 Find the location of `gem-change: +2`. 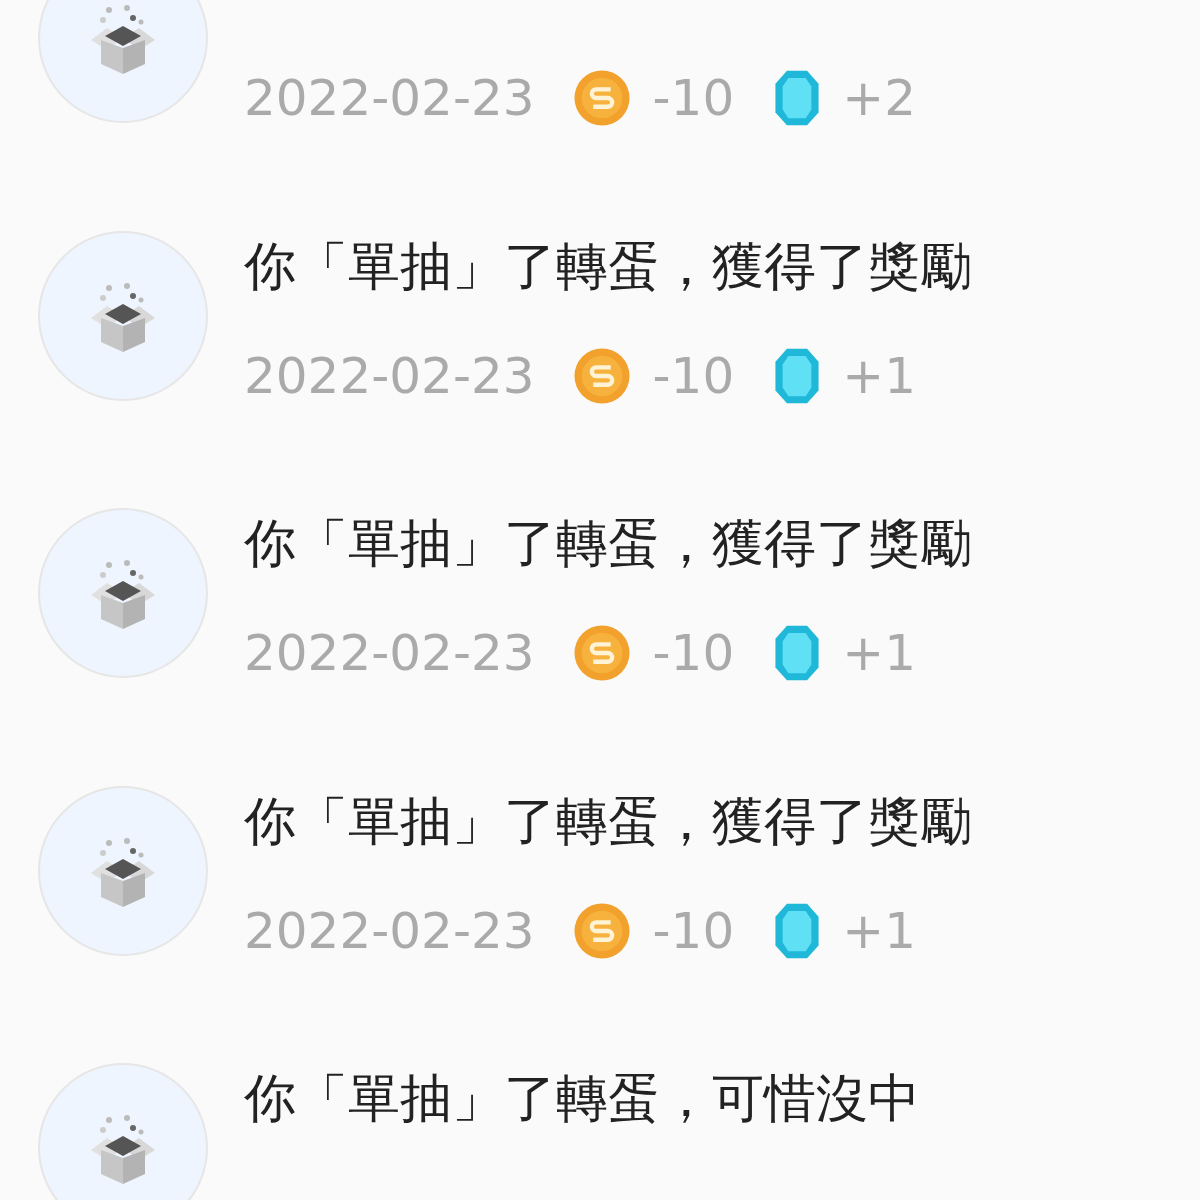

gem-change: +2 is located at coordinates (879, 98).